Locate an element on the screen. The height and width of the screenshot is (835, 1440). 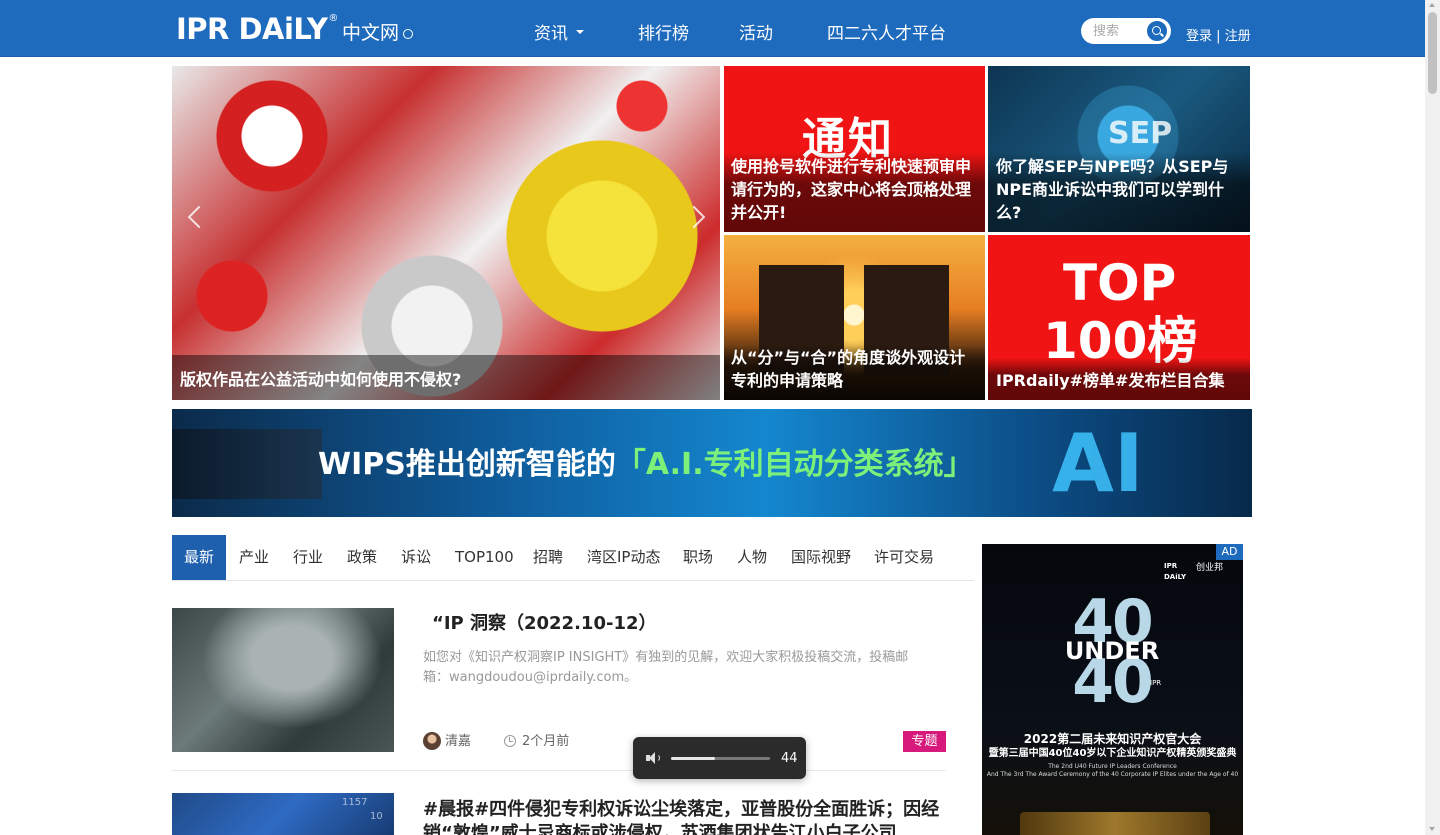
article-title: “IP 洞察（2022.10-12） is located at coordinates (692, 624).